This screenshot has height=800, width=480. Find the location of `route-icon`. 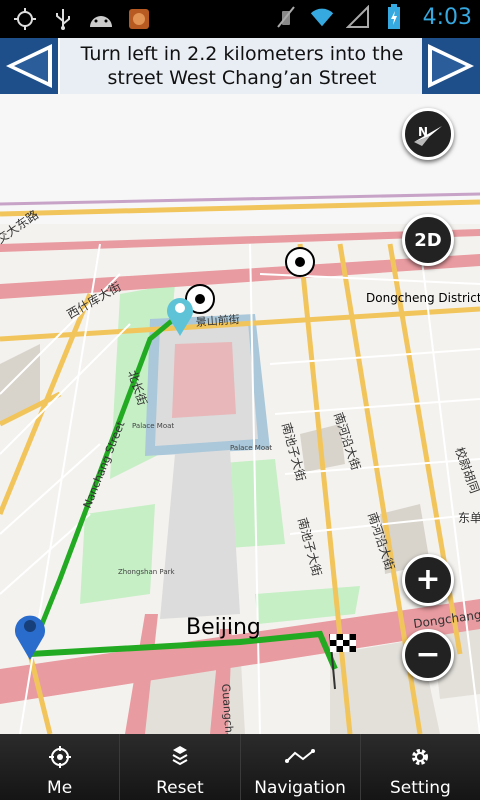

route-icon is located at coordinates (300, 757).